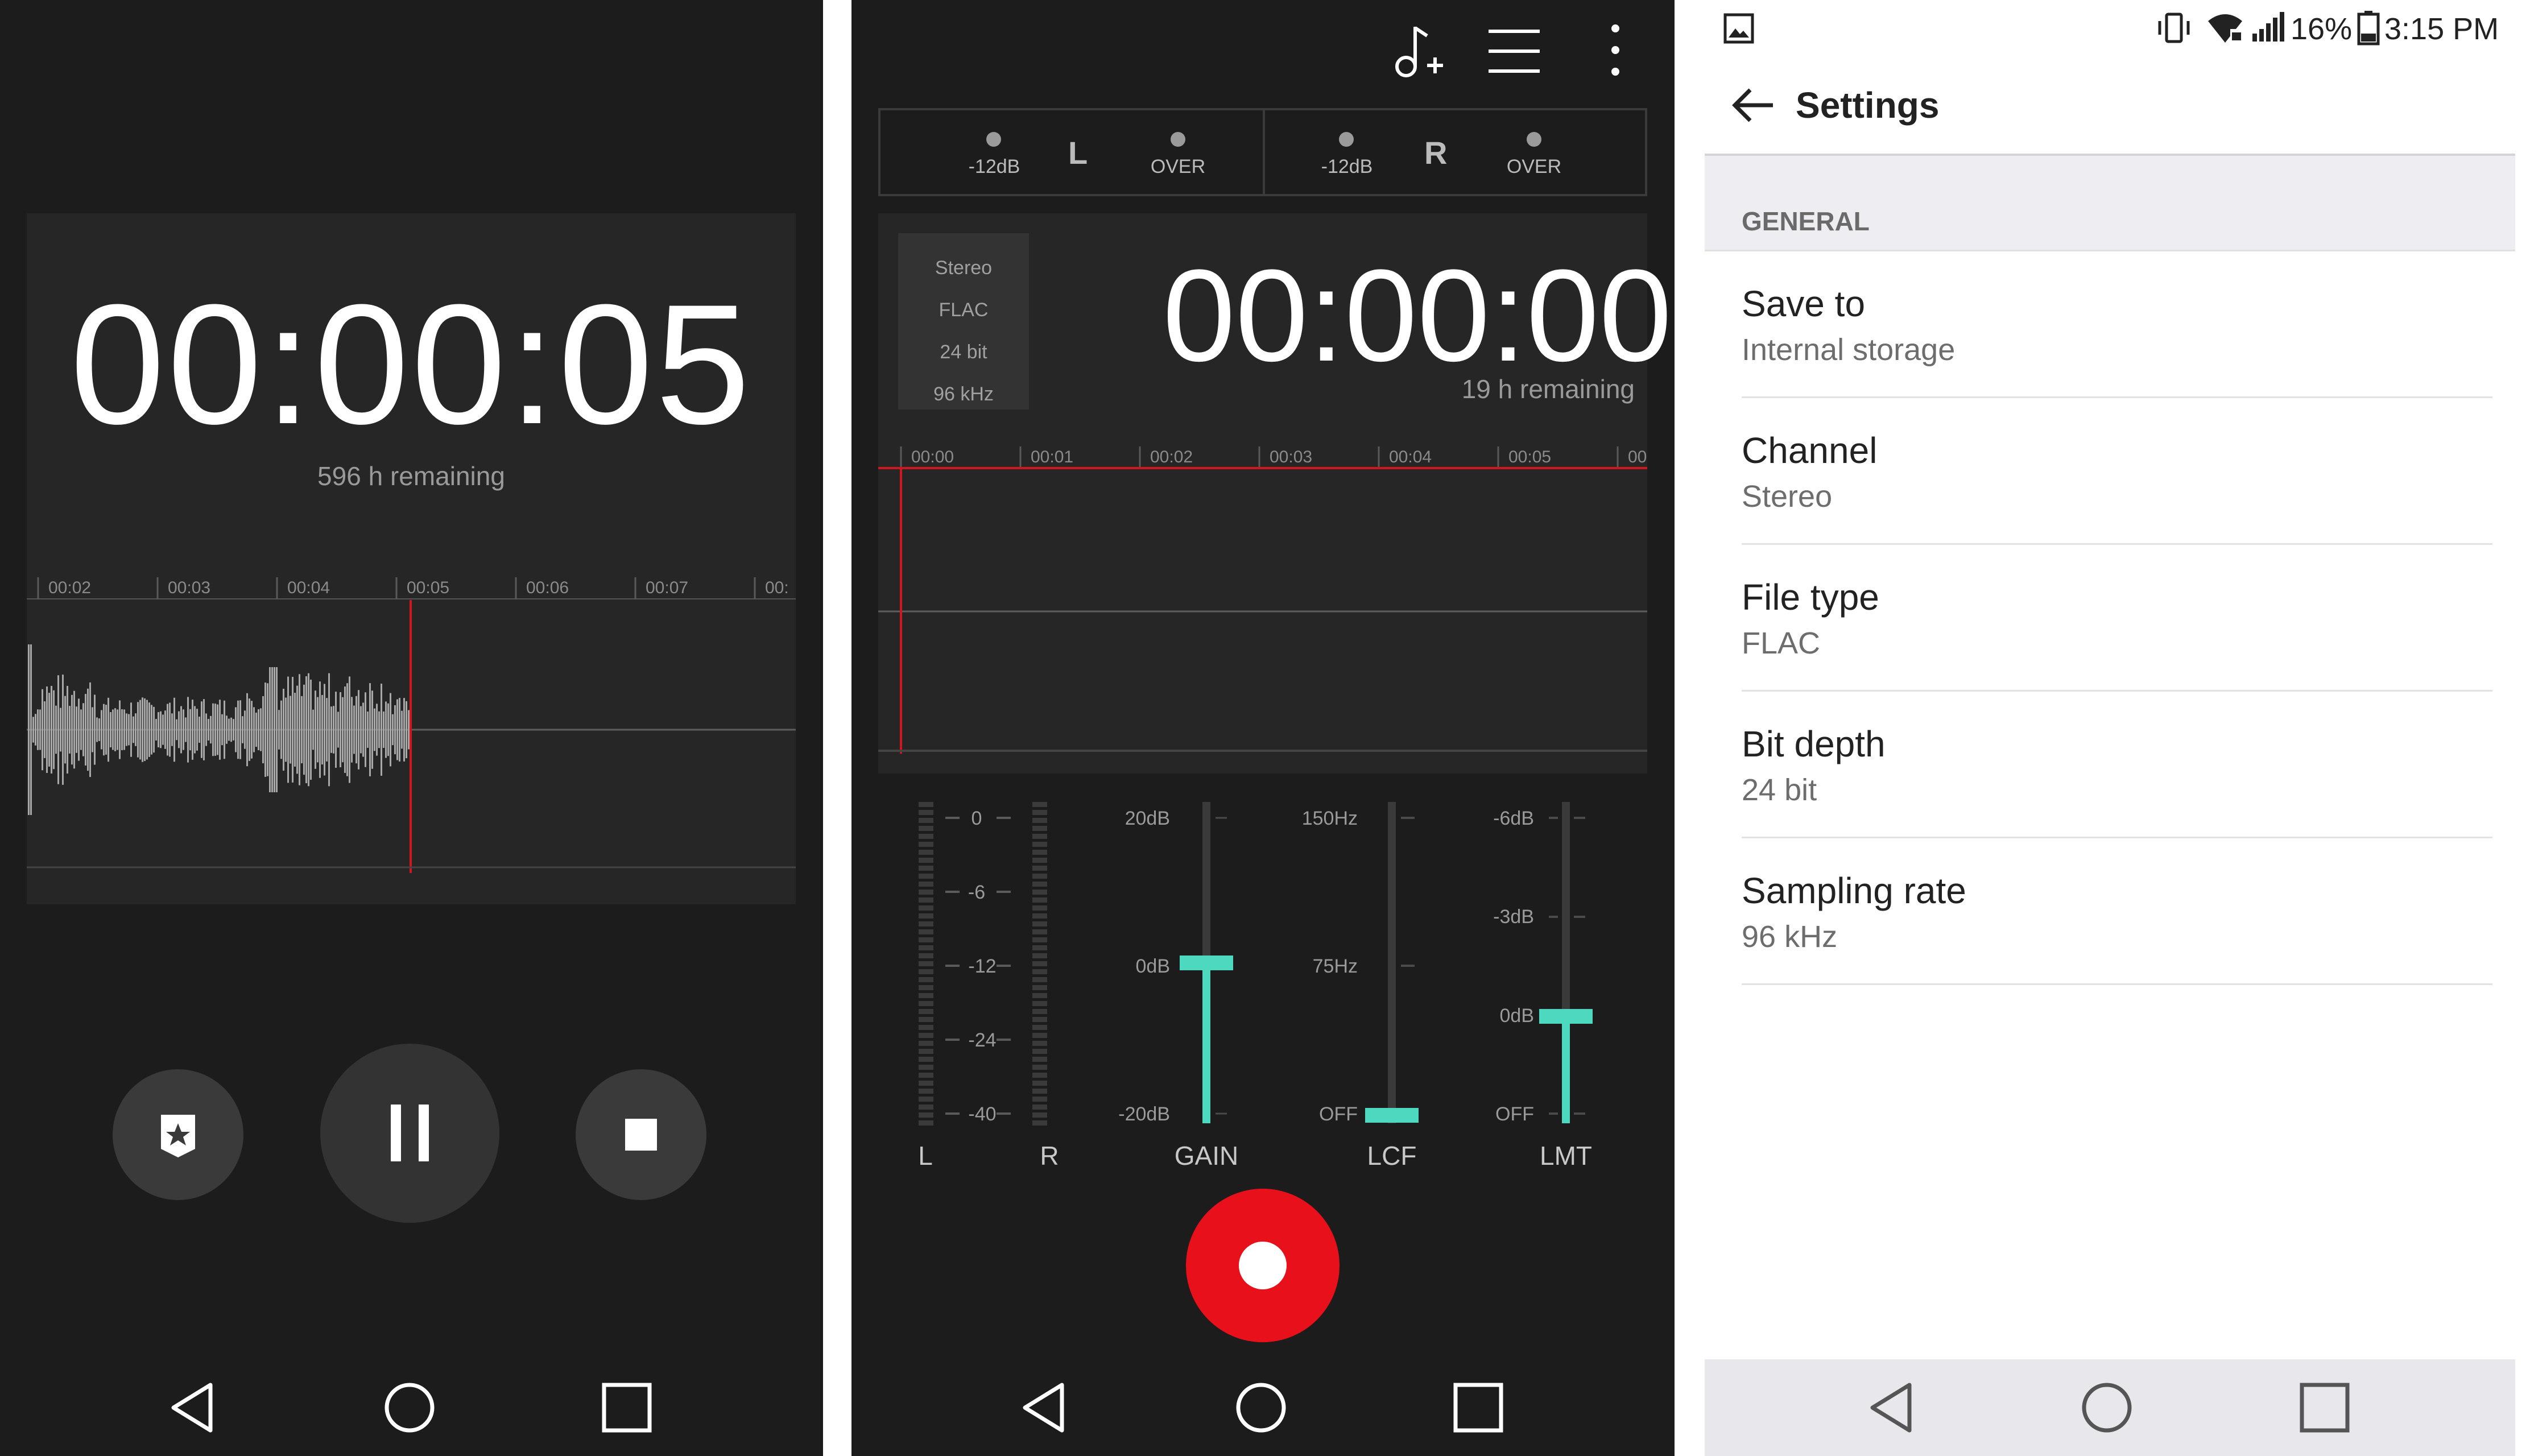 This screenshot has width=2530, height=1456. What do you see at coordinates (70, 587) in the screenshot?
I see `timeline-tick: 00:02` at bounding box center [70, 587].